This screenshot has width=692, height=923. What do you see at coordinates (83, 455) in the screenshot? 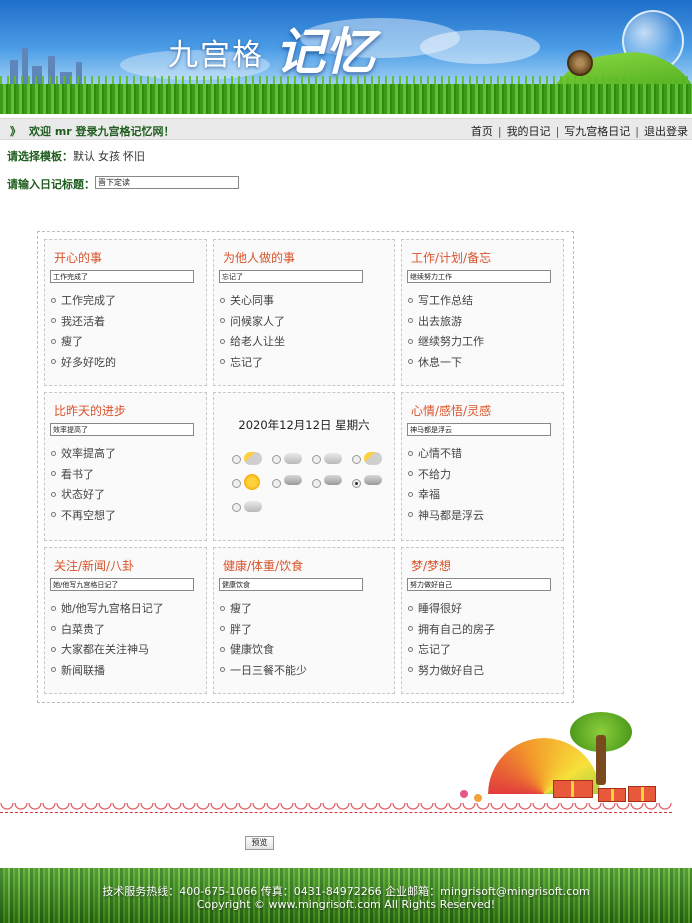
I see `option-item: 效率提高了` at bounding box center [83, 455].